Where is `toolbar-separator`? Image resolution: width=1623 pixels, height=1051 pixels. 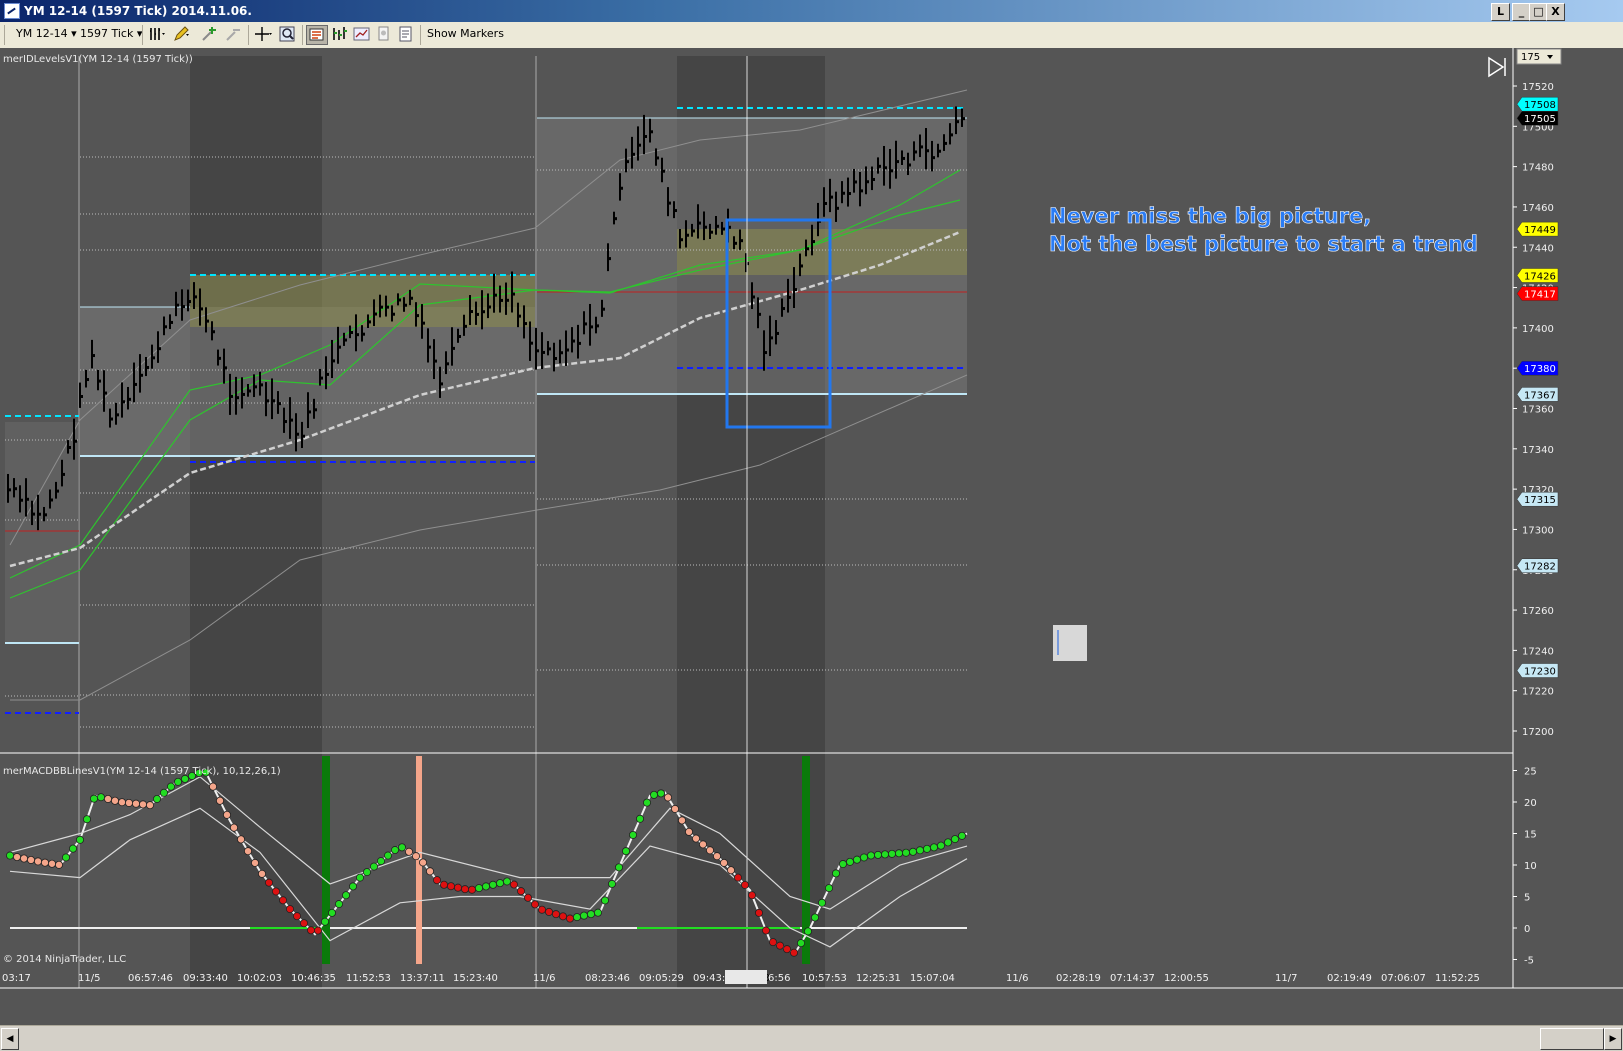 toolbar-separator is located at coordinates (248, 35).